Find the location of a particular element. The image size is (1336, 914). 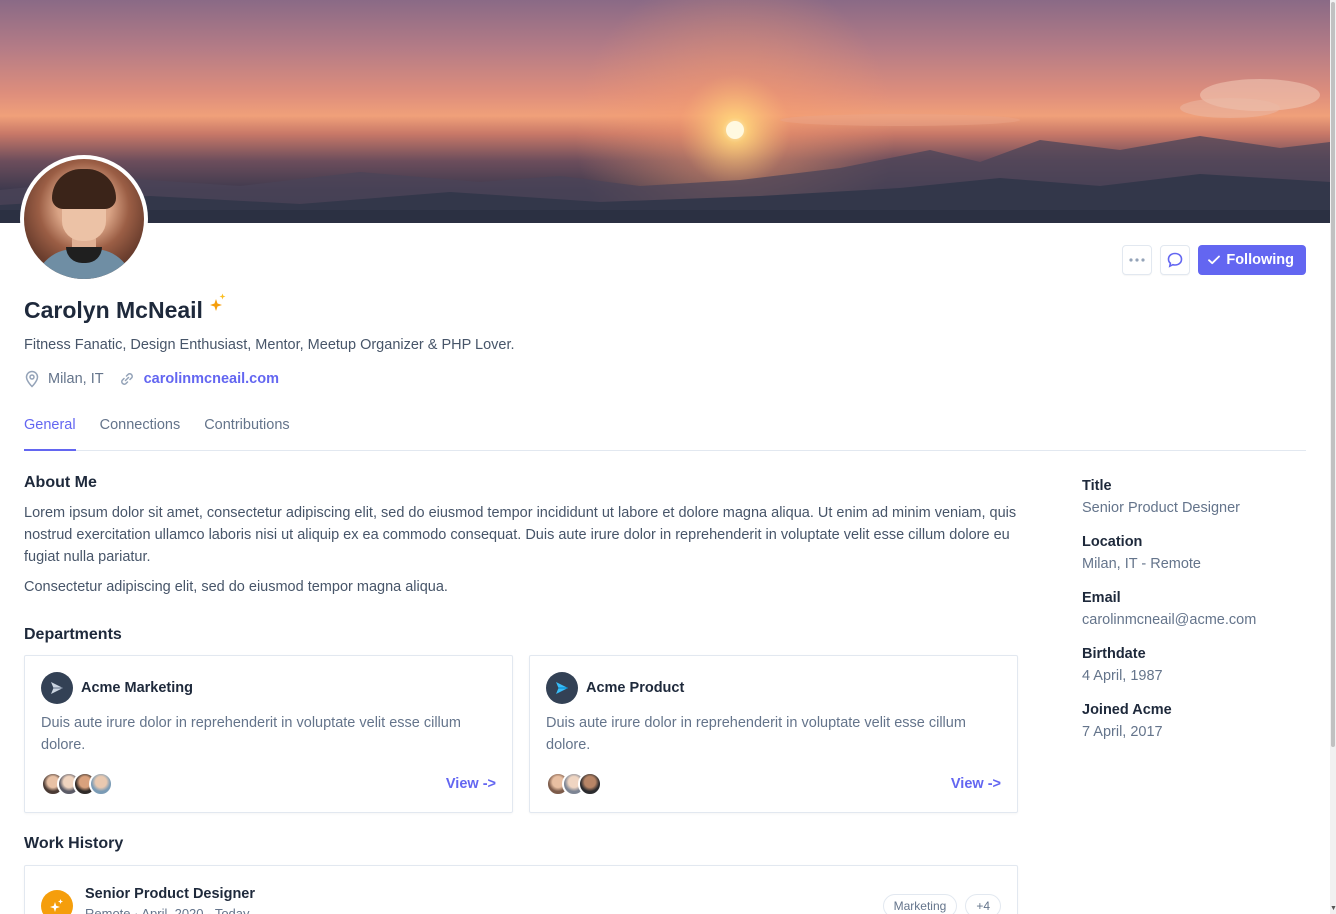

link-icon is located at coordinates (126, 379).